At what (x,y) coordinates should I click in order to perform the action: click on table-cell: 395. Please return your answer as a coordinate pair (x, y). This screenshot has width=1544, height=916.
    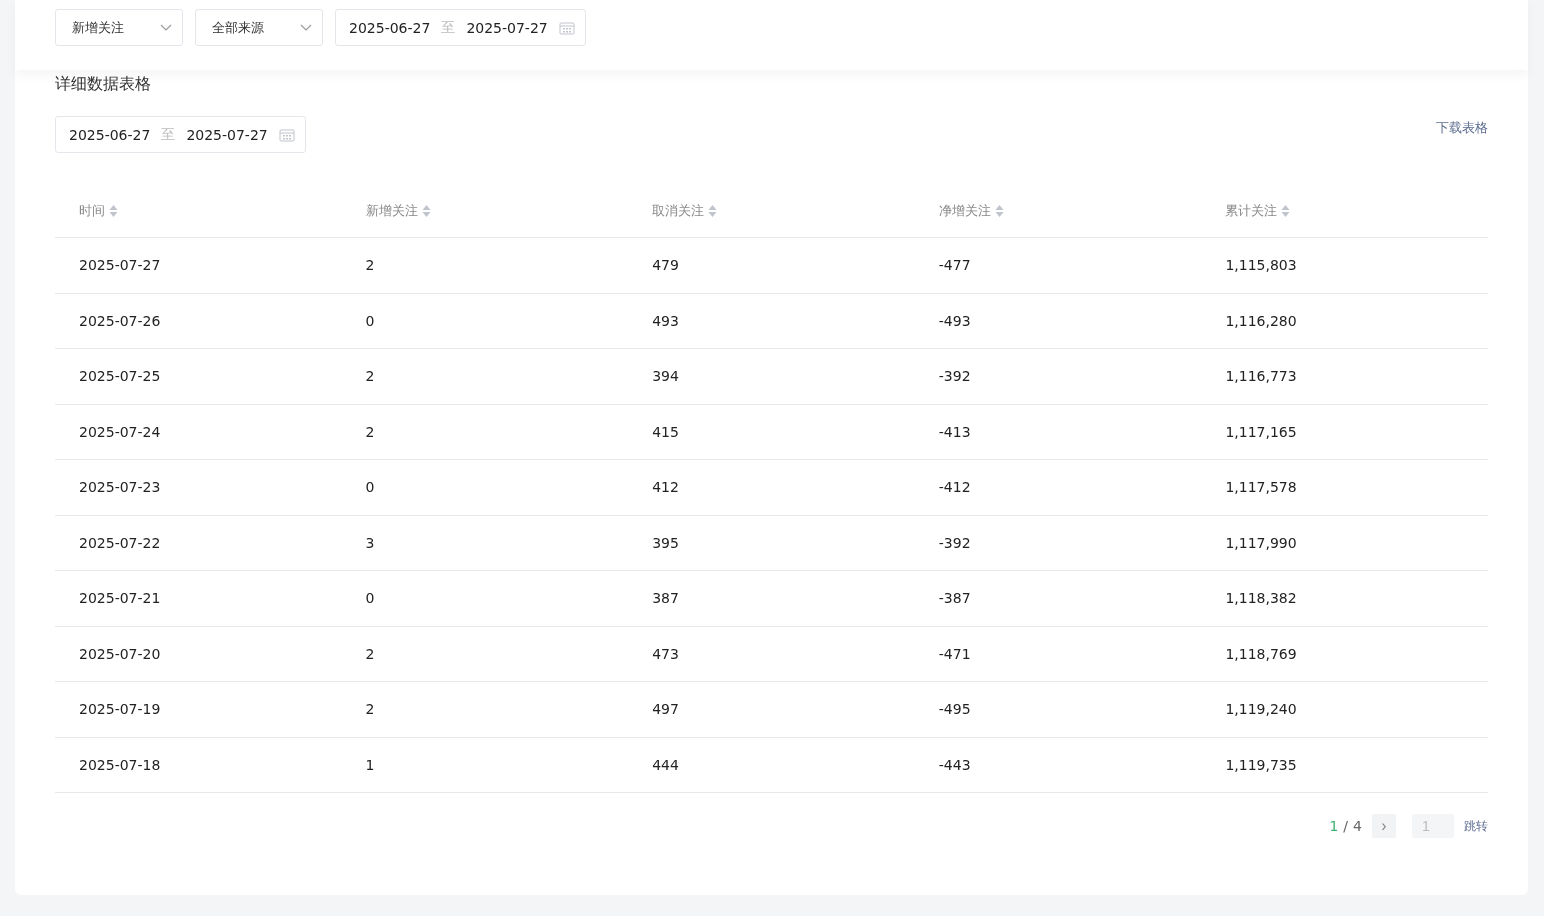
    Looking at the image, I should click on (665, 542).